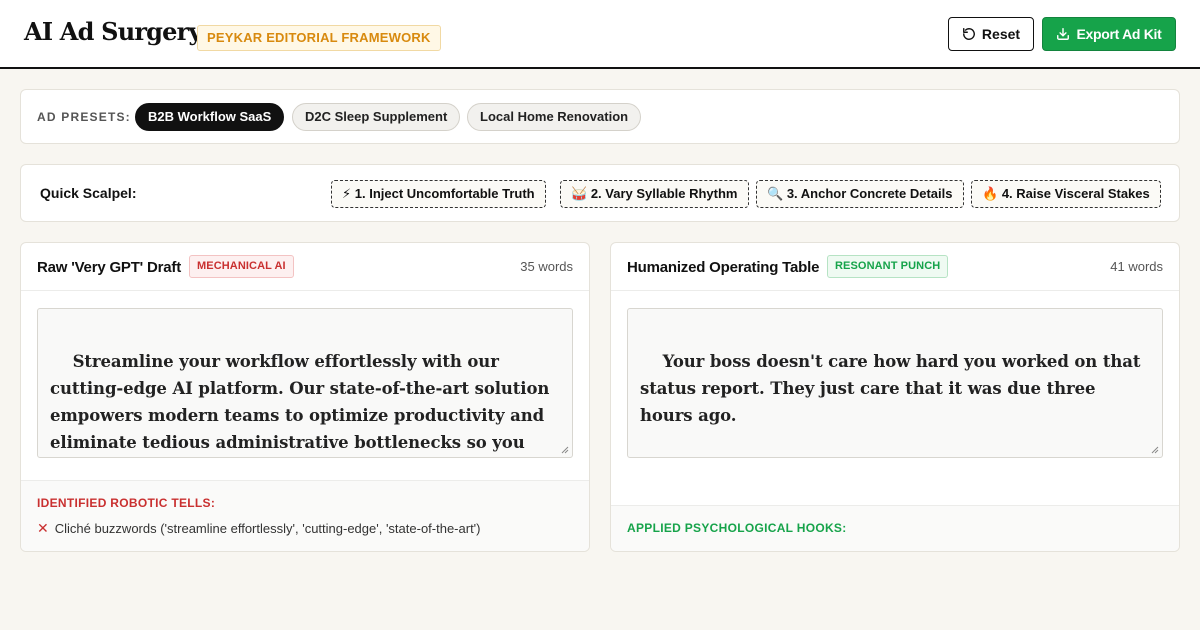 Image resolution: width=1200 pixels, height=630 pixels. Describe the element at coordinates (376, 117) in the screenshot. I see `preset-chip-sleep-supplement: D2C Sleep Supplement` at that location.